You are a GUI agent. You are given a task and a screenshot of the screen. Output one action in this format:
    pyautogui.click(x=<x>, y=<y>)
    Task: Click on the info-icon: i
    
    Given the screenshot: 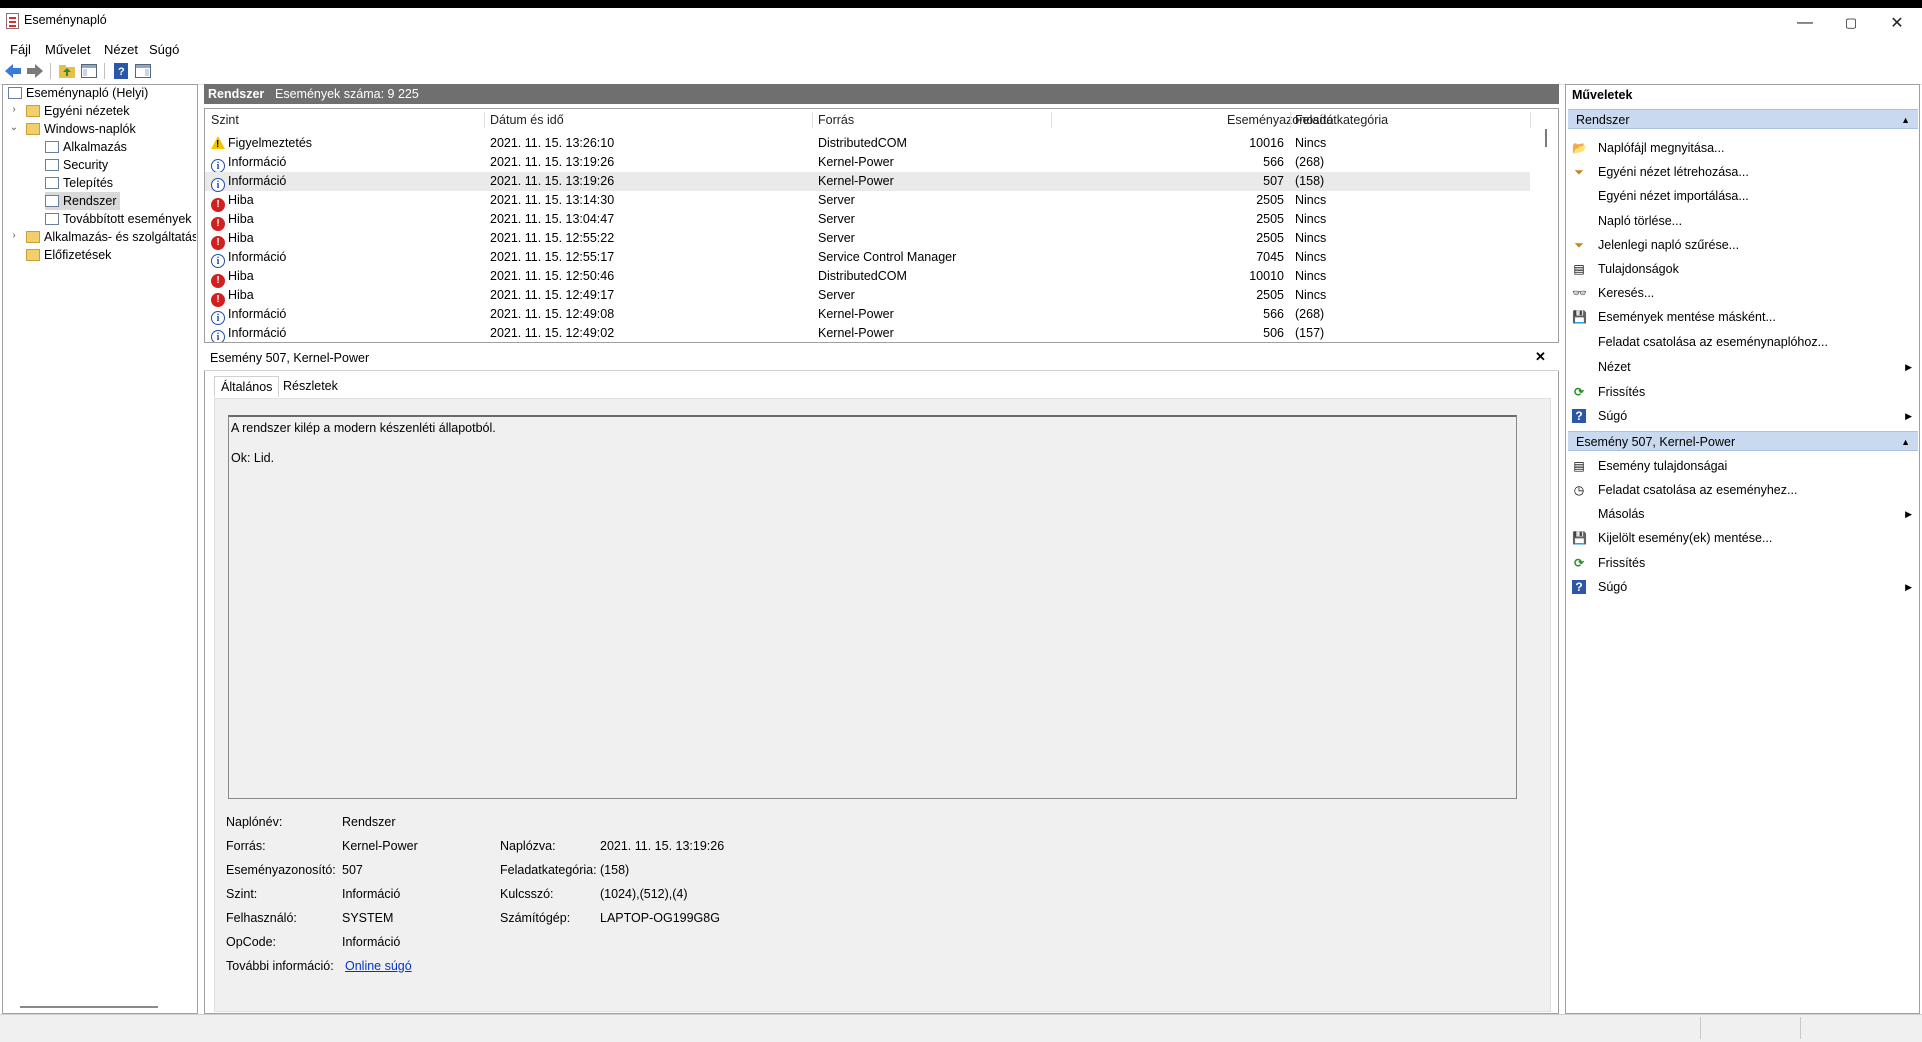 What is the action you would take?
    pyautogui.click(x=218, y=261)
    